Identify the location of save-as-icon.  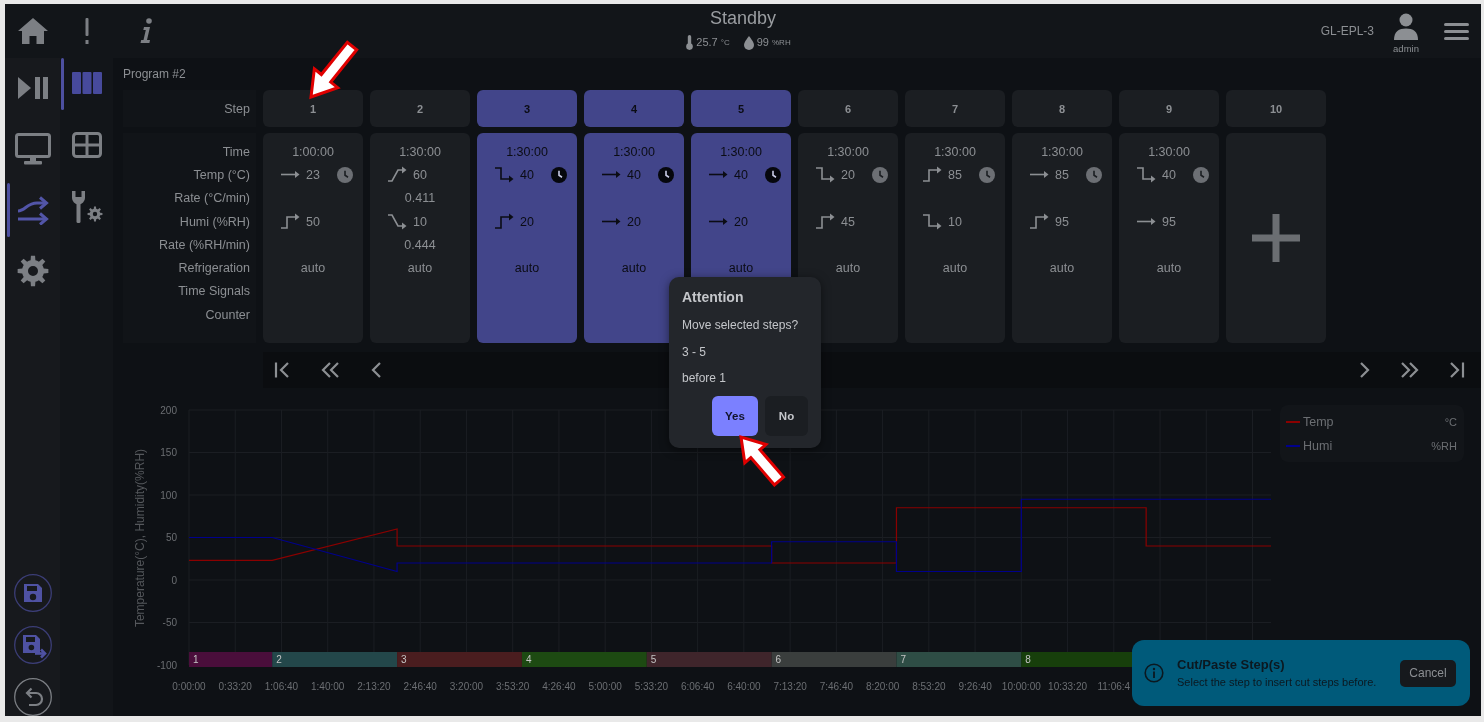
(32, 645).